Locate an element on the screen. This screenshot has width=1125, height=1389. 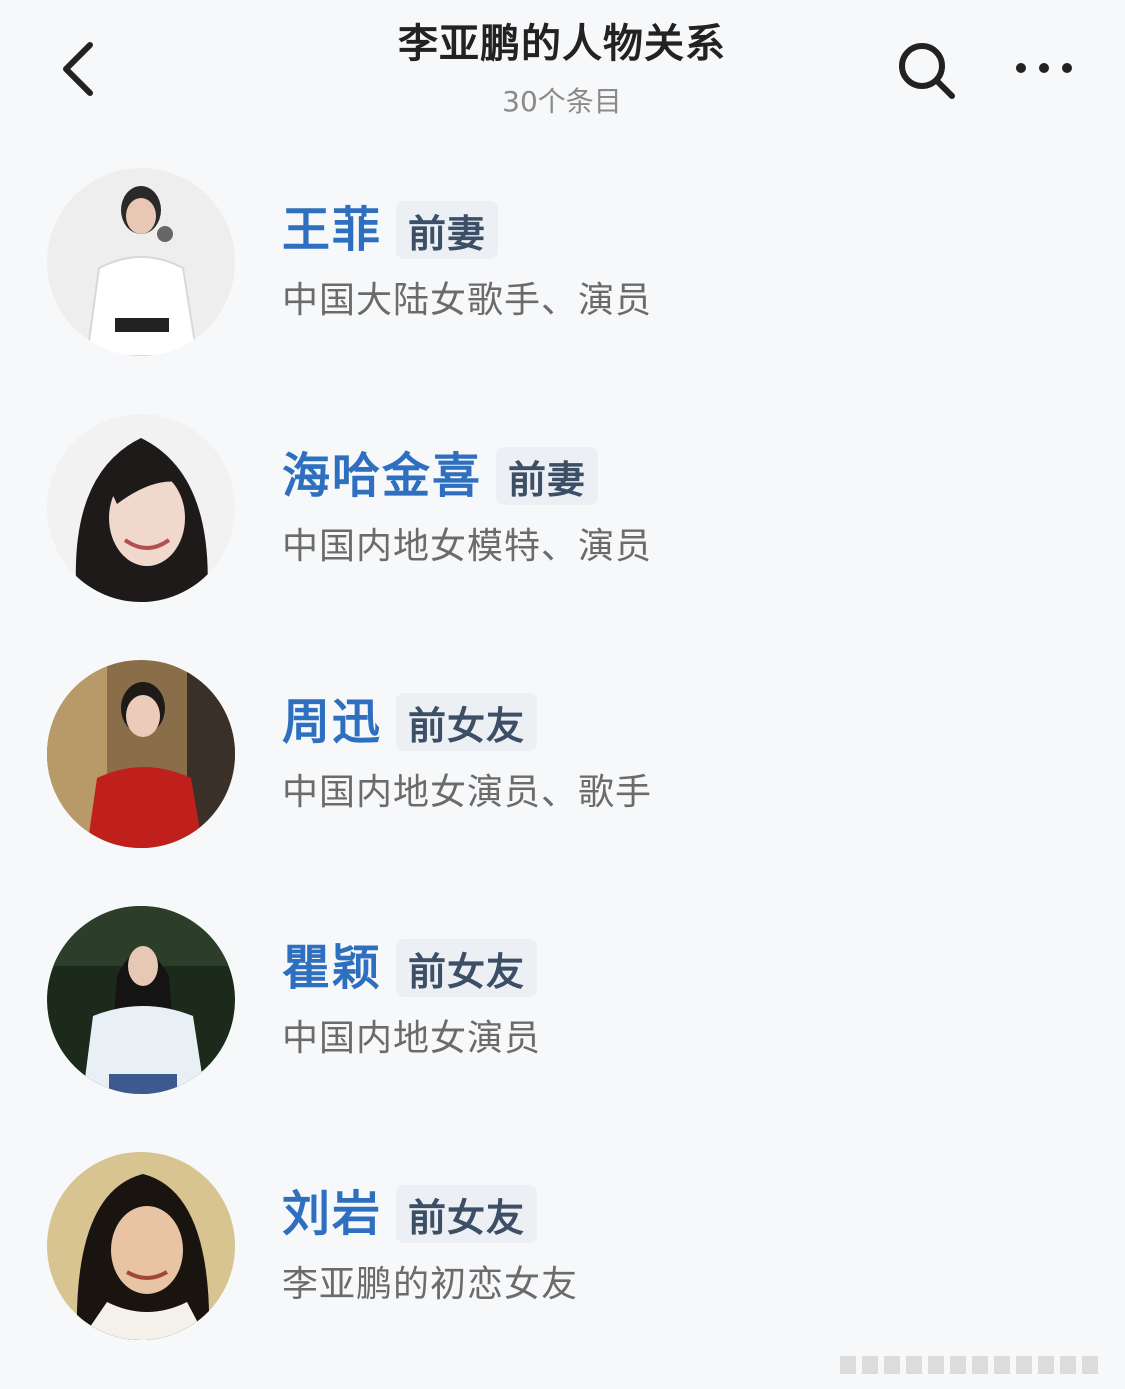
header: 李亚鹏的人物关系 30个条目 is located at coordinates (562, 70).